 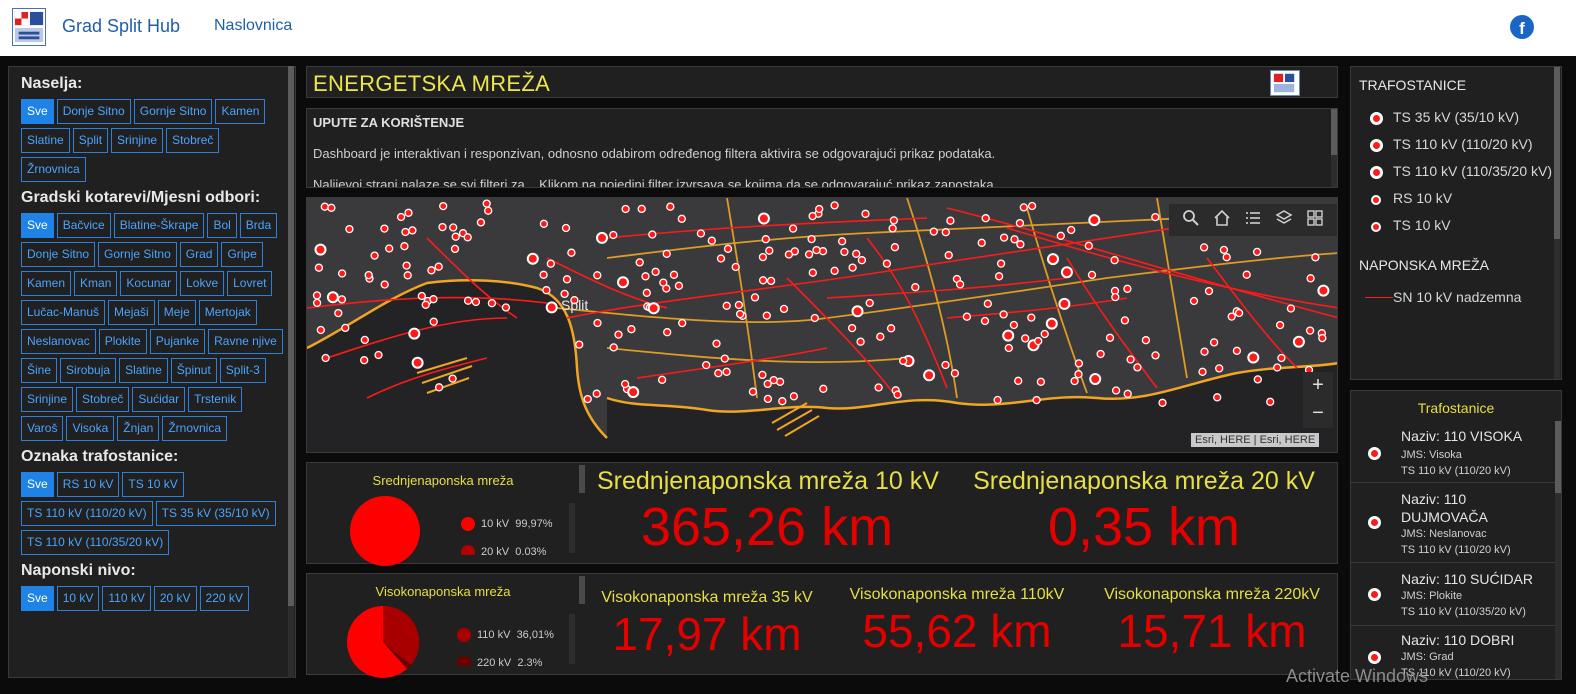 What do you see at coordinates (1522, 27) in the screenshot?
I see `facebook-icon: f` at bounding box center [1522, 27].